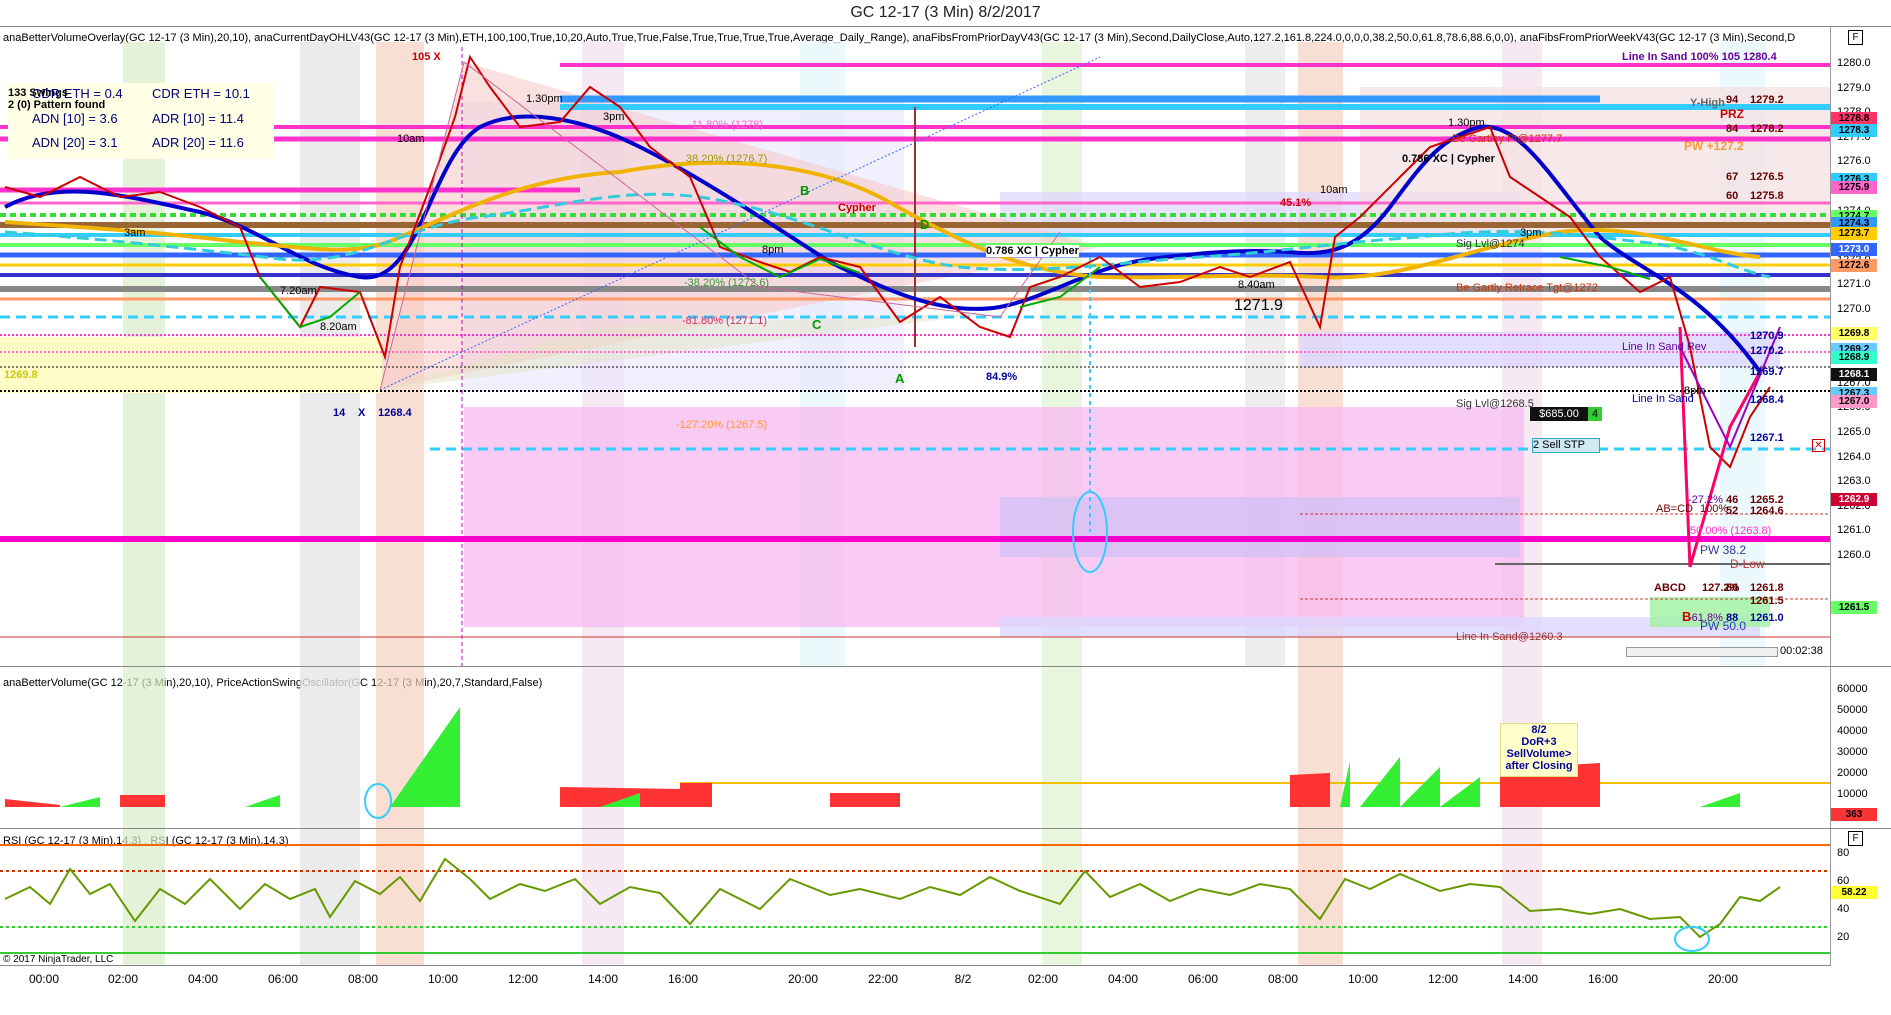 The width and height of the screenshot is (1891, 1015). What do you see at coordinates (1539, 730) in the screenshot?
I see `session-note-line: 8/2` at bounding box center [1539, 730].